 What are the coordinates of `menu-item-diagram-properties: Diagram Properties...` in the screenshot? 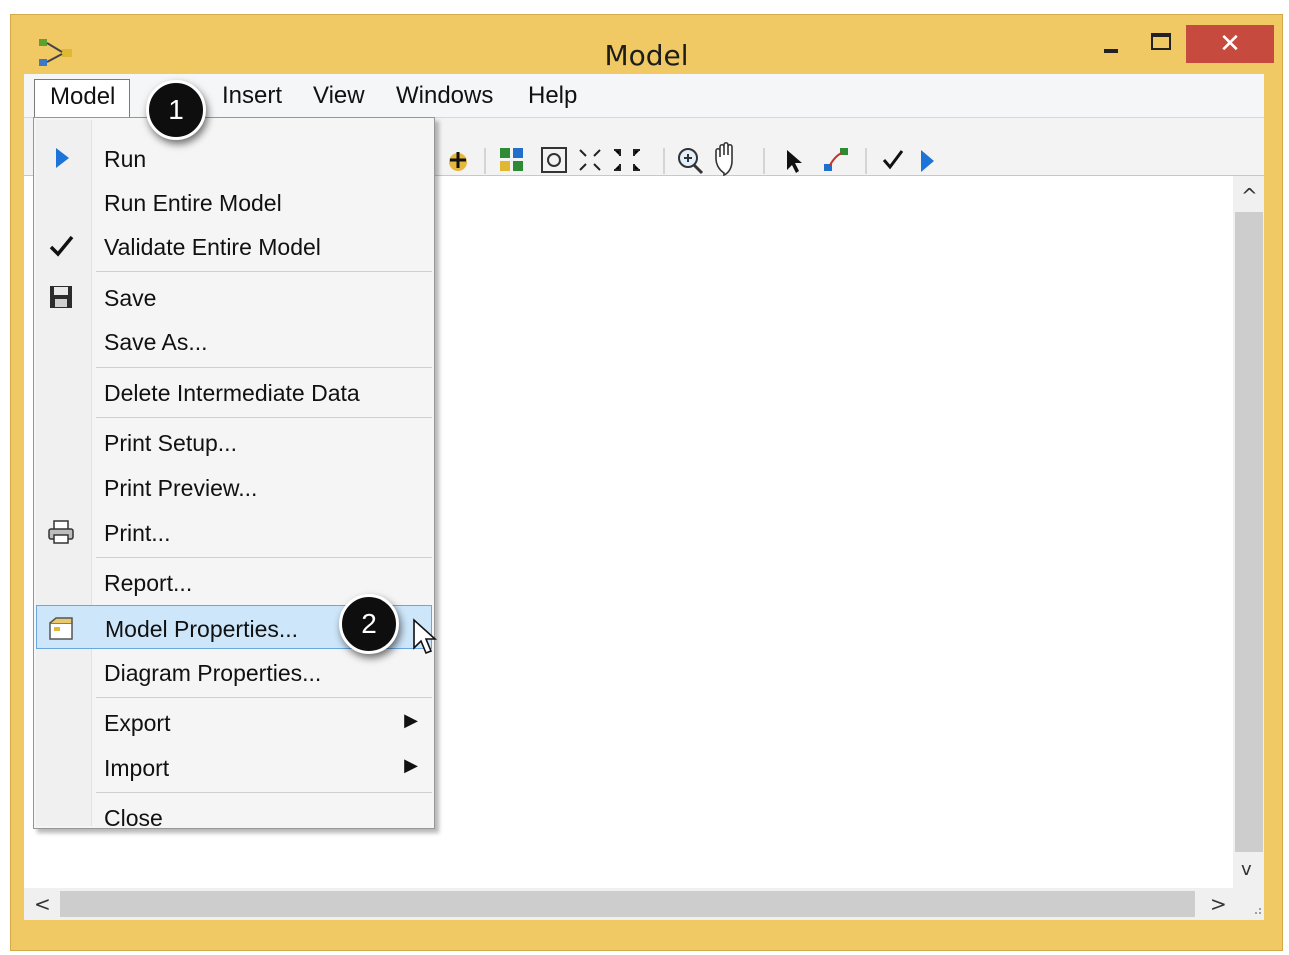 It's located at (234, 672).